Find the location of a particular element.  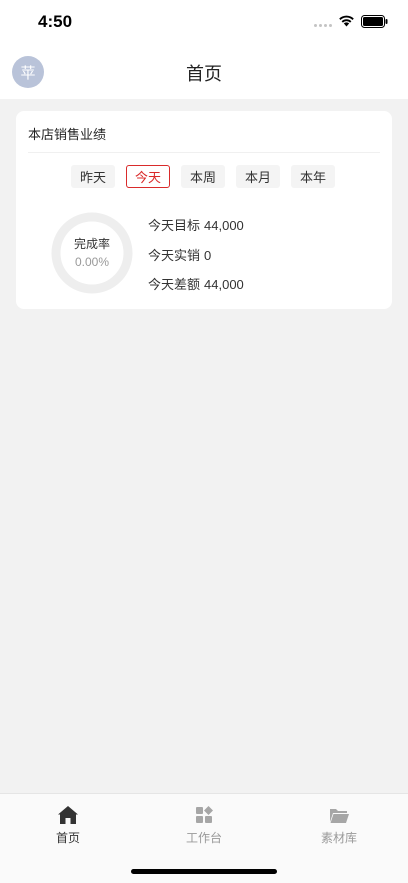

folder-icon is located at coordinates (339, 816).